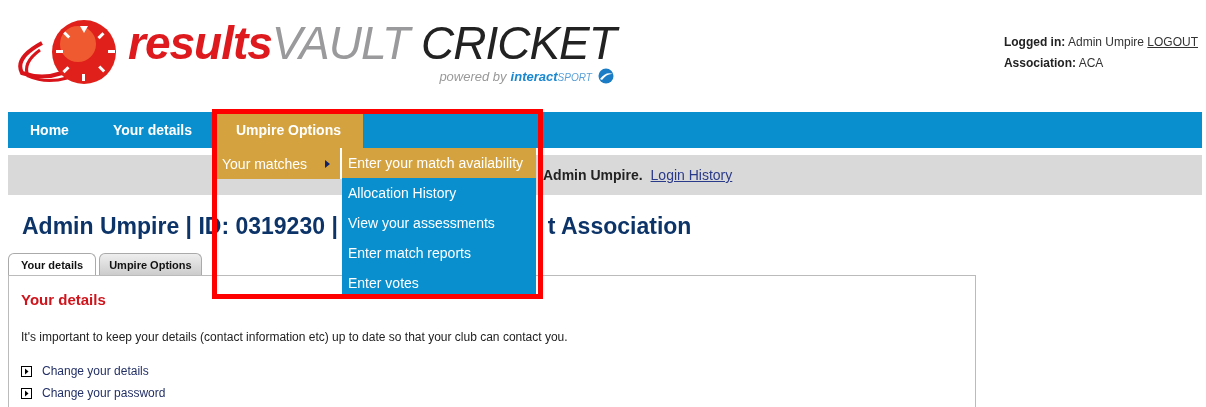 The width and height of the screenshot is (1206, 407). Describe the element at coordinates (593, 175) in the screenshot. I see `welcome-text: Admin Umpire.` at that location.